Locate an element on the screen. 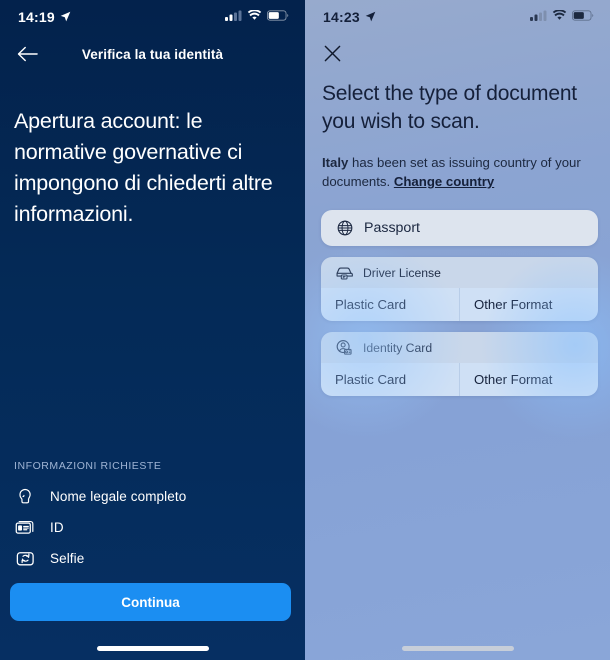 The width and height of the screenshot is (610, 660). driver-license-options: Plastic Card Other Format is located at coordinates (459, 304).